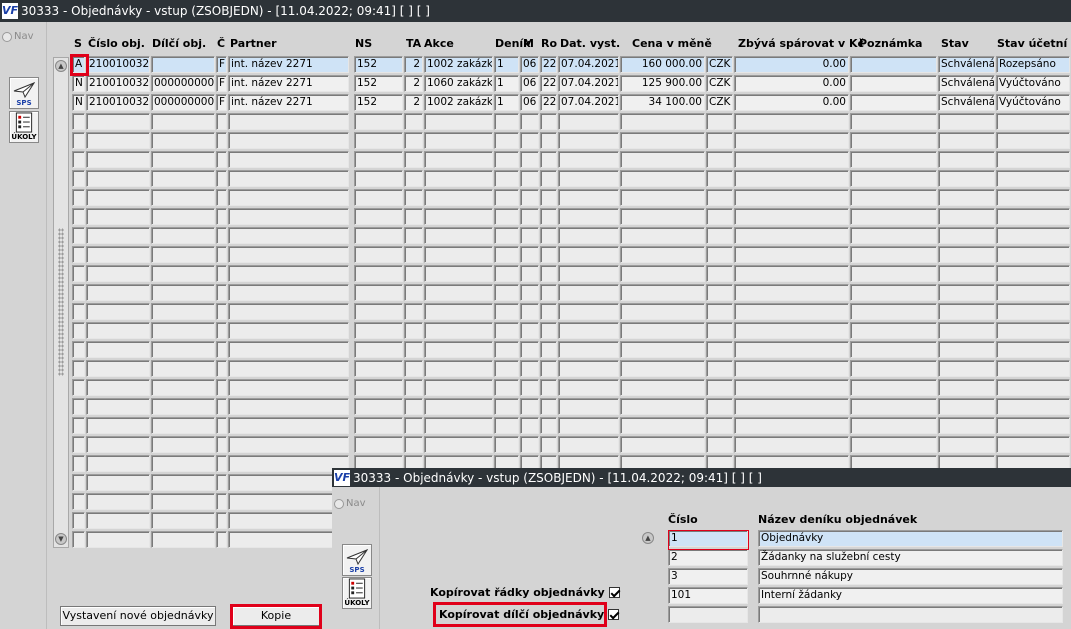 The image size is (1071, 629). I want to click on dialog-scroll-up-icon: ▲, so click(648, 538).